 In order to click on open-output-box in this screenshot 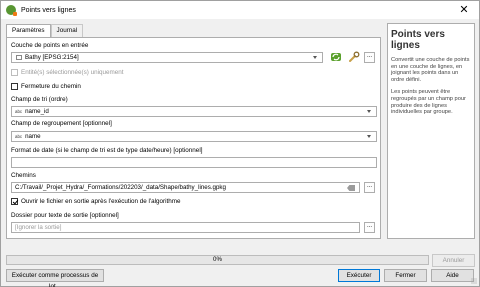, I will do `click(14, 201)`.